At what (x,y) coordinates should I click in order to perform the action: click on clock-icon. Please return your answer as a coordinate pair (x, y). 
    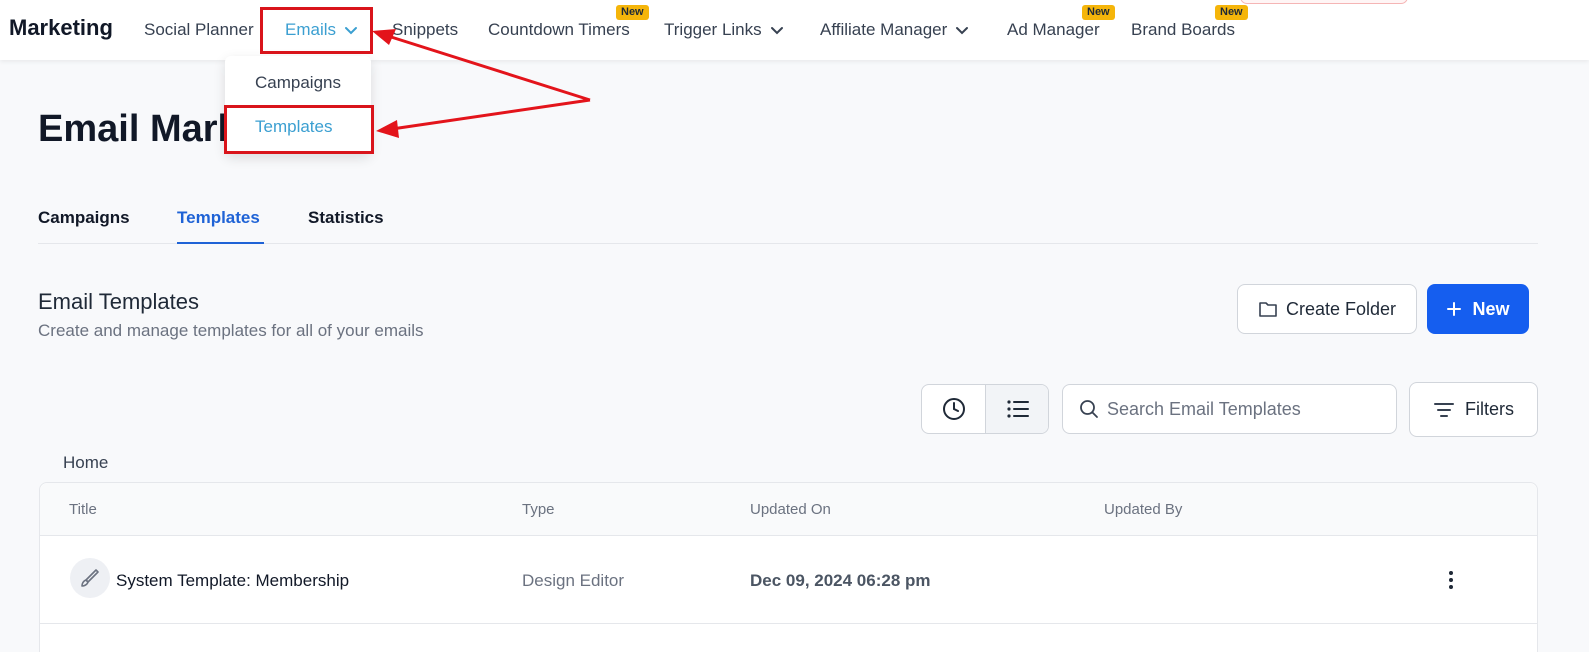
    Looking at the image, I should click on (954, 409).